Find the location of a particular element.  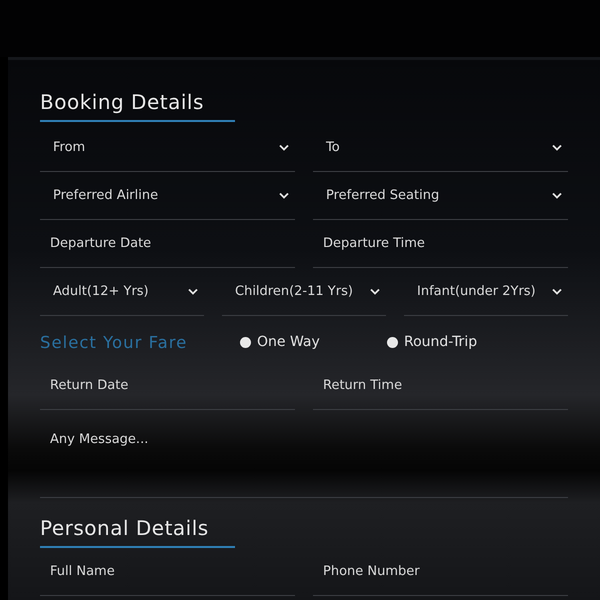

dropdown-placeholder: Infant(under 2Yrs) is located at coordinates (476, 291).